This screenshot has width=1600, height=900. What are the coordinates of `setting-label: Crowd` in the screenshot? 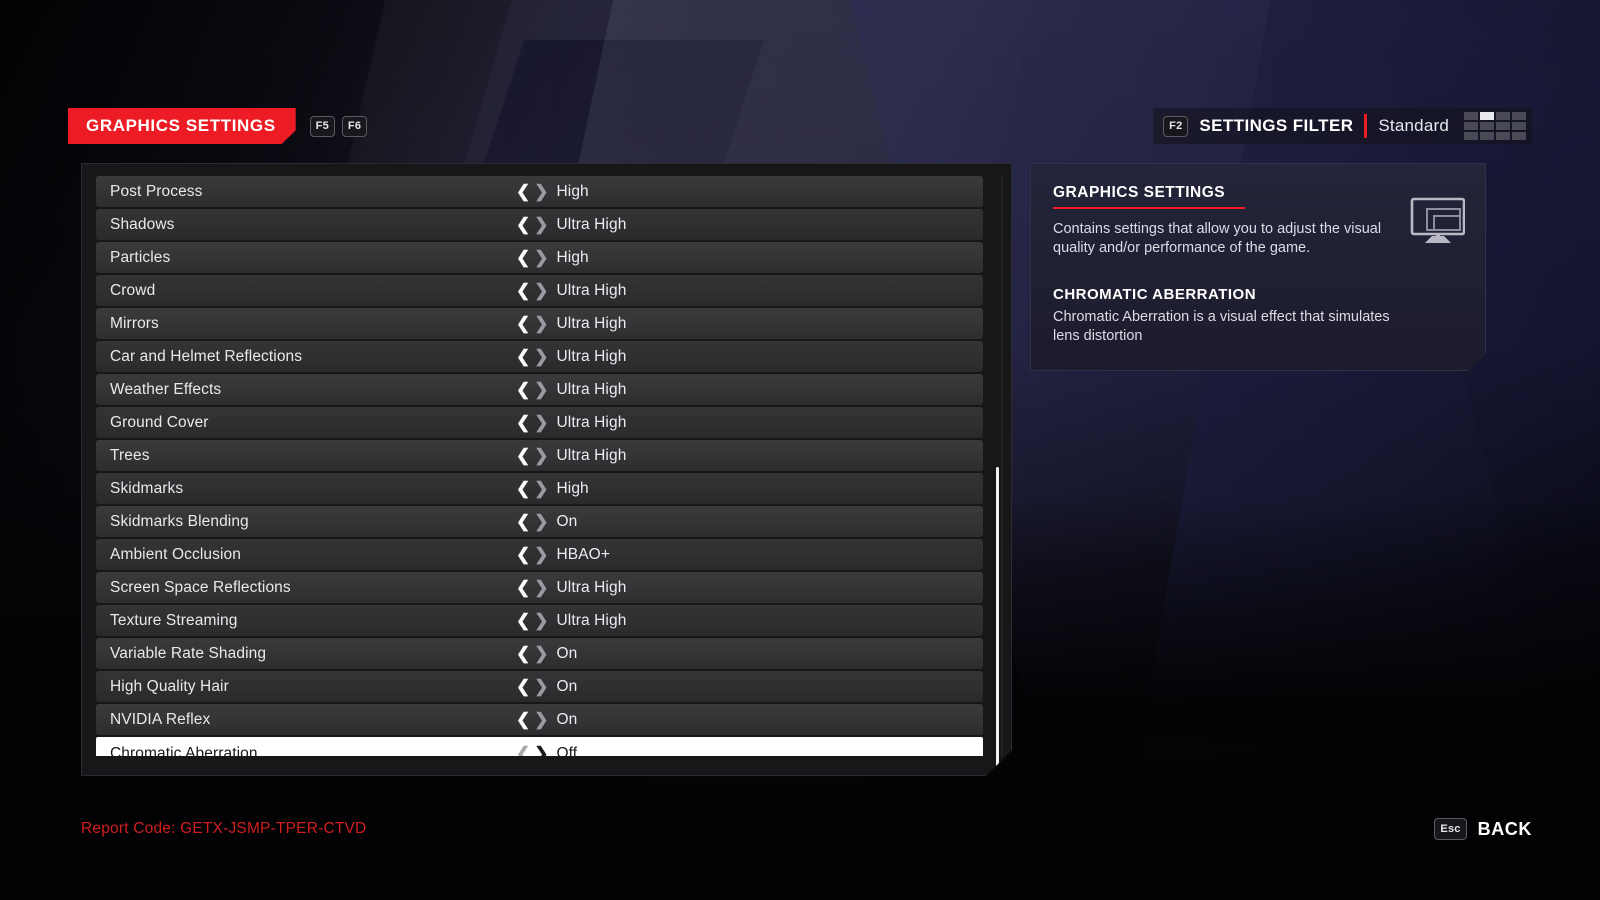 It's located at (133, 290).